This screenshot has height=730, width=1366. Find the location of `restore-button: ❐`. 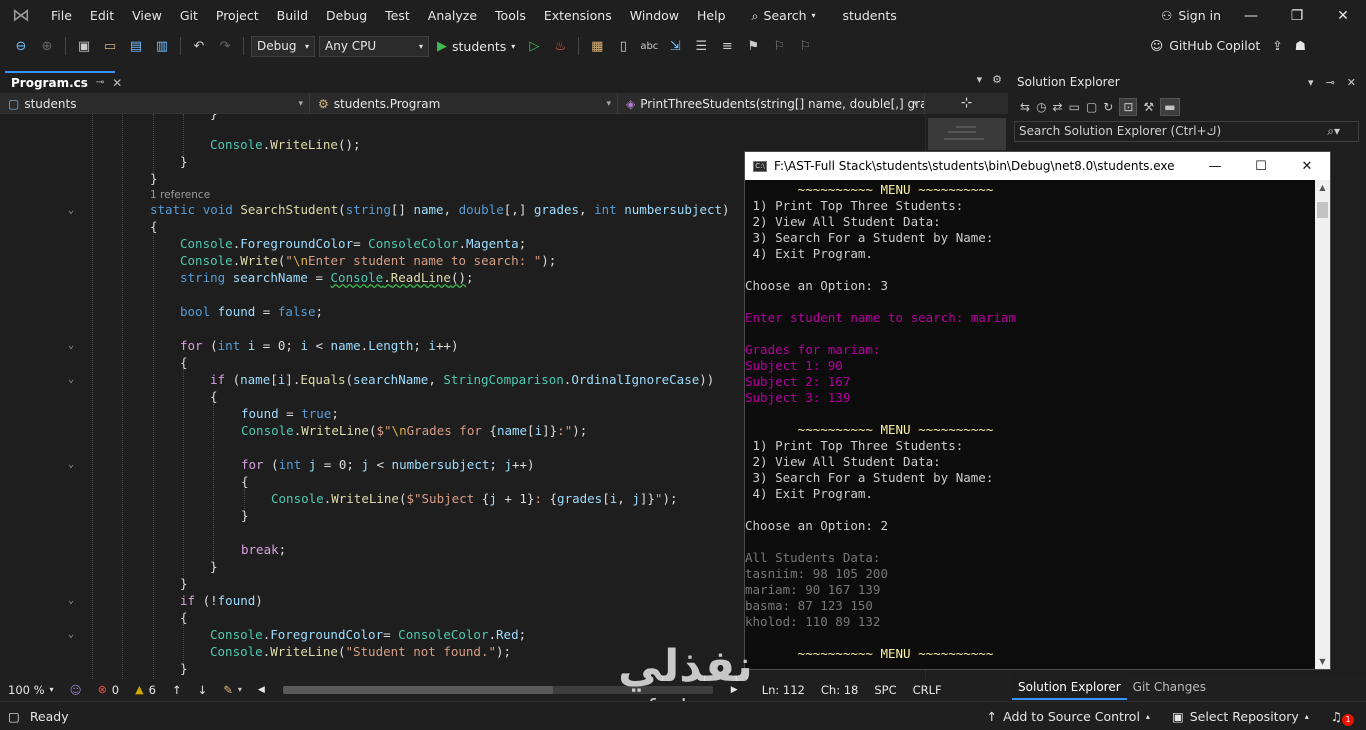

restore-button: ❐ is located at coordinates (1297, 15).